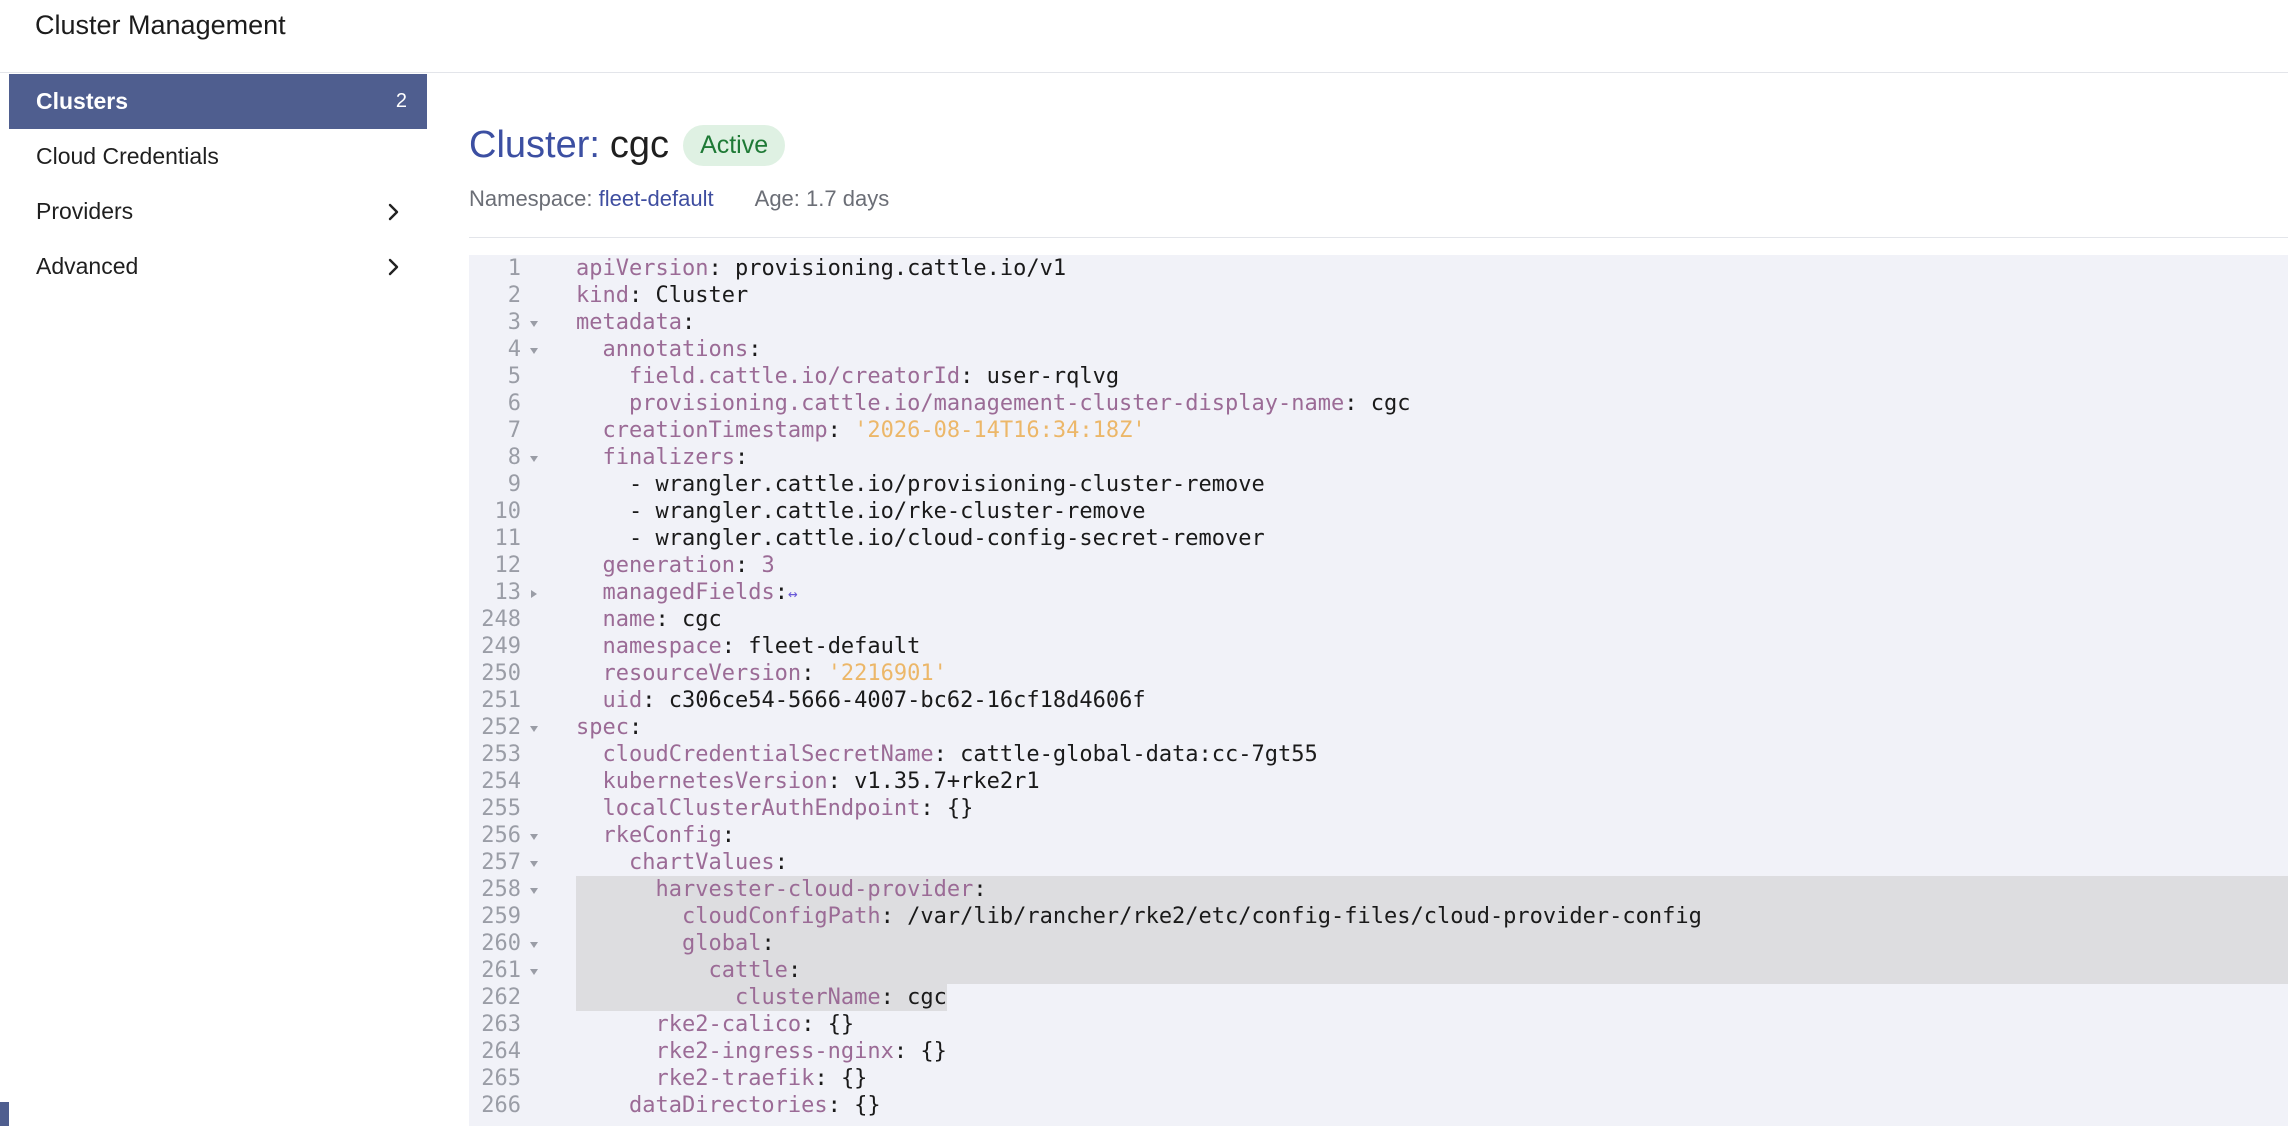 The height and width of the screenshot is (1126, 2288). What do you see at coordinates (629, 322) in the screenshot?
I see `yaml-key: metadata` at bounding box center [629, 322].